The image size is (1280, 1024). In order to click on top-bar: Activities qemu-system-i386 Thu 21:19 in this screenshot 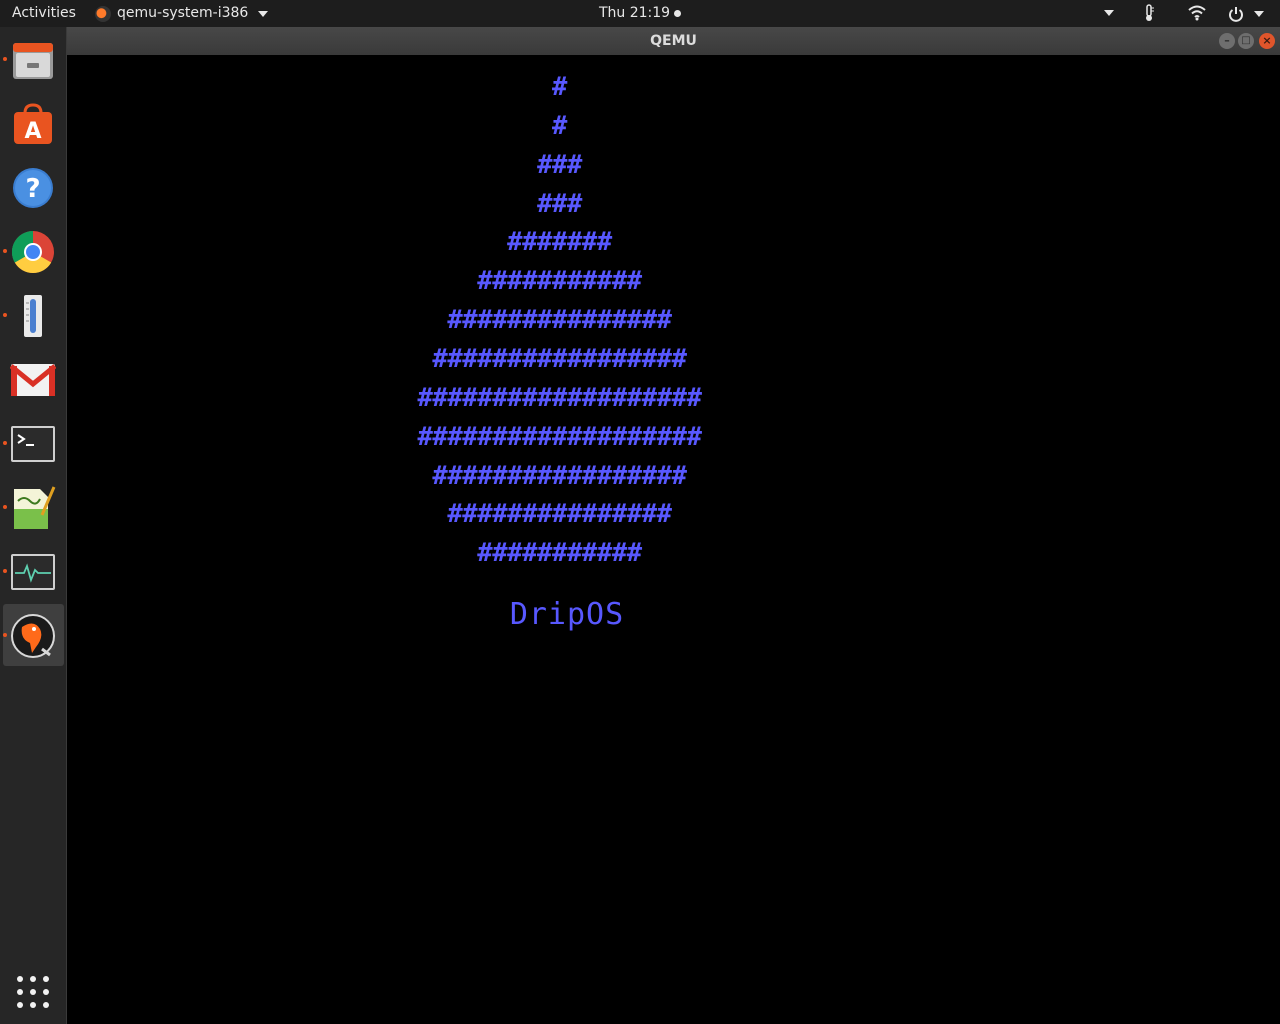, I will do `click(640, 13)`.